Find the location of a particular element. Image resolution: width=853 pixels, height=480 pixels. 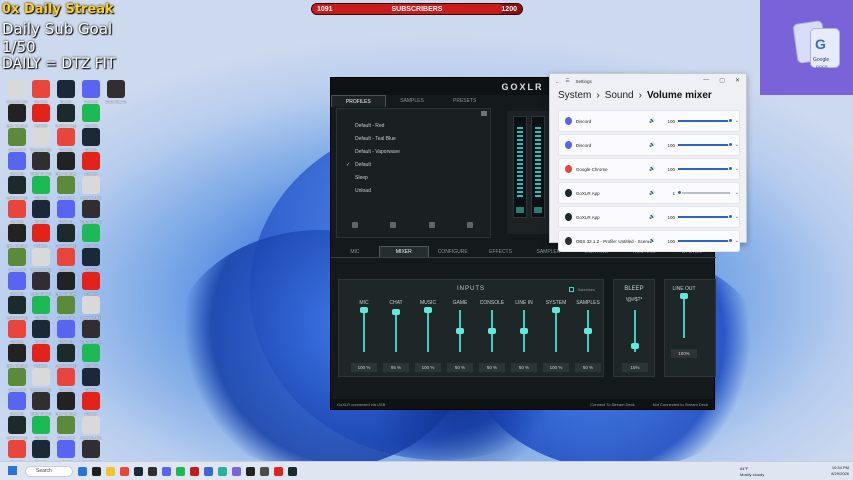

line-out-knob is located at coordinates (684, 296).